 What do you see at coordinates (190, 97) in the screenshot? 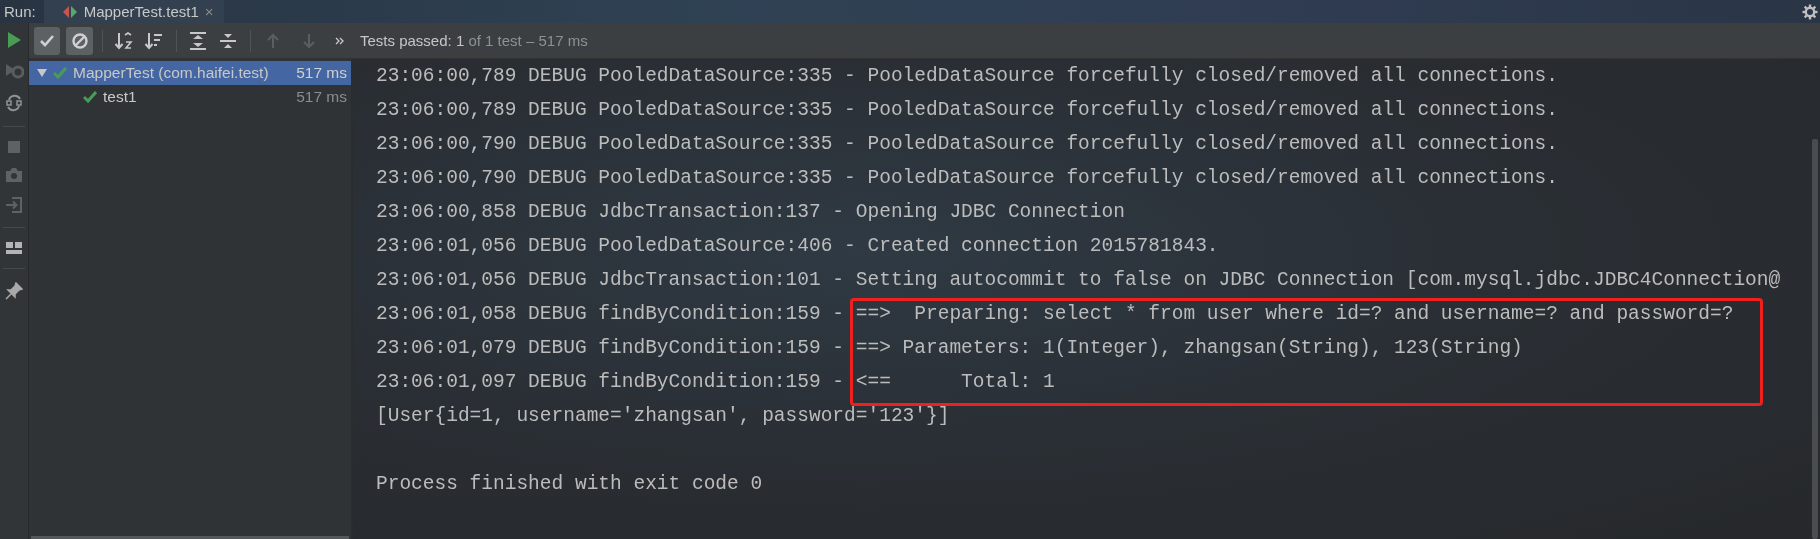
I see `test-tree-row: test1 517 ms` at bounding box center [190, 97].